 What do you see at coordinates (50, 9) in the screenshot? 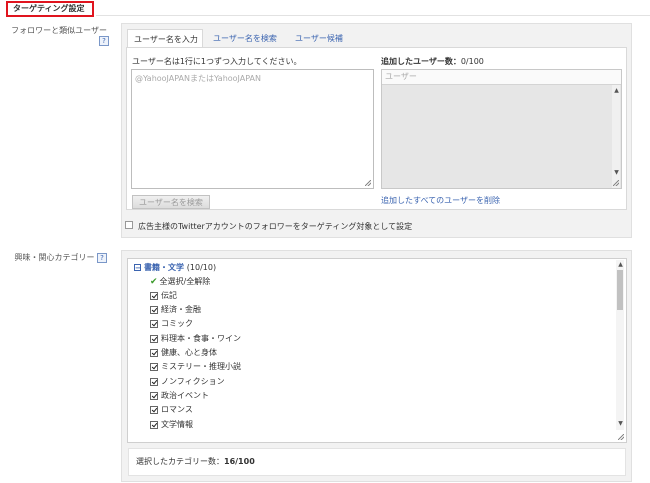
I see `section-title: ターゲティング設定` at bounding box center [50, 9].